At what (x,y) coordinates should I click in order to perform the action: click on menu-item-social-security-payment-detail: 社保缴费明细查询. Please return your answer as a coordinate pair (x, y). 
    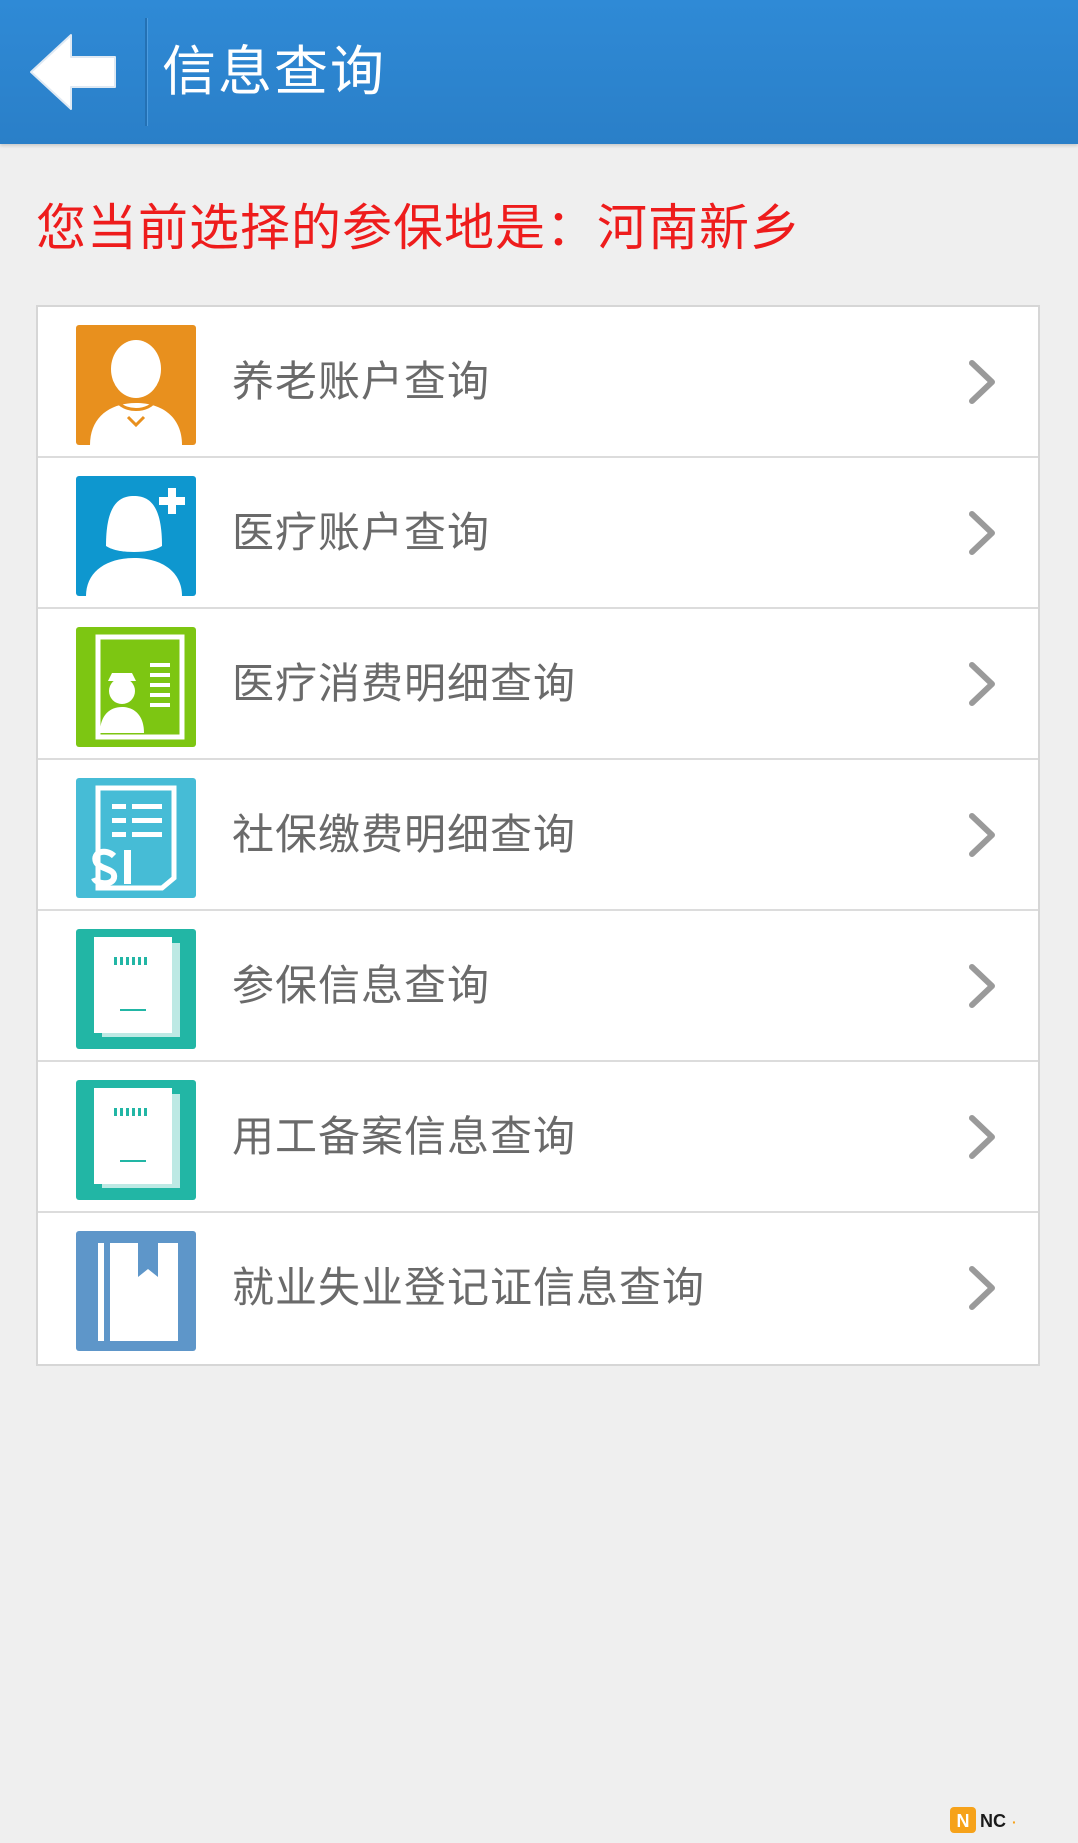
    Looking at the image, I should click on (538, 835).